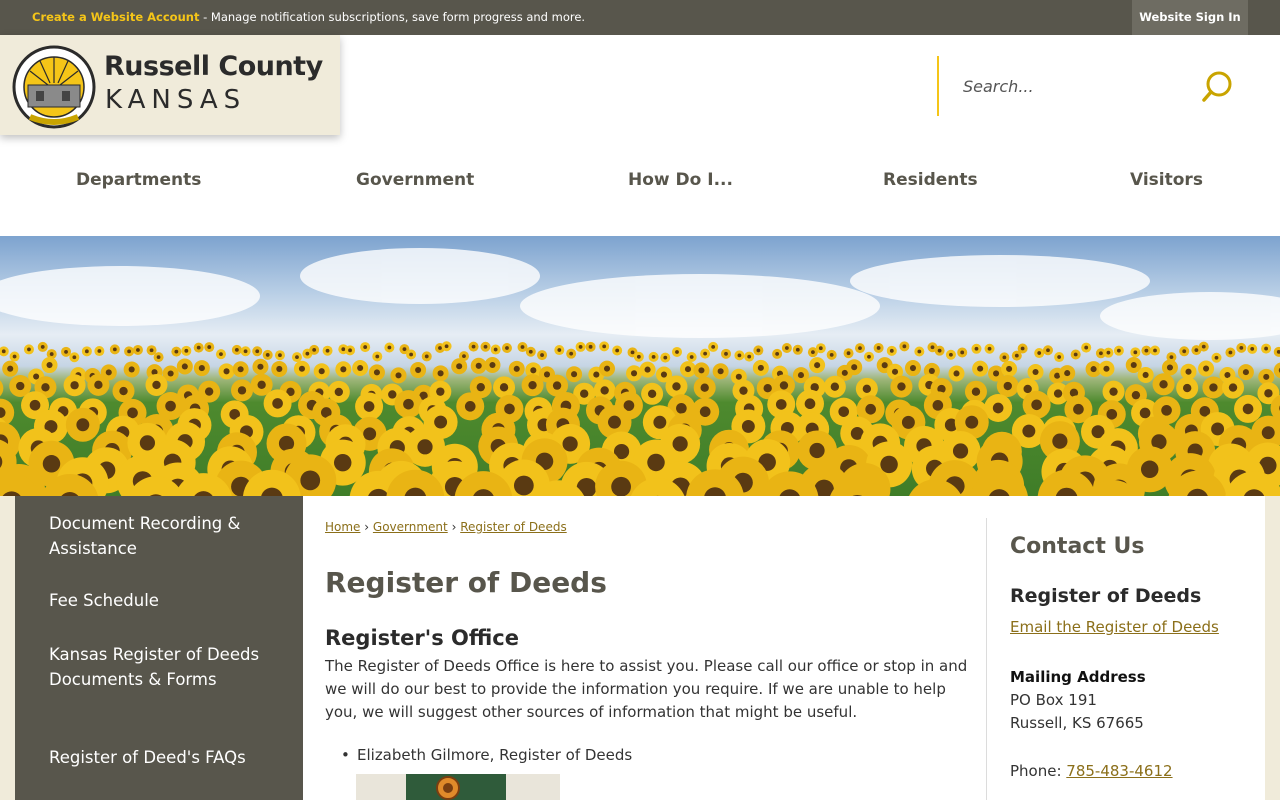 This screenshot has height=800, width=1280. I want to click on search-button, so click(1218, 87).